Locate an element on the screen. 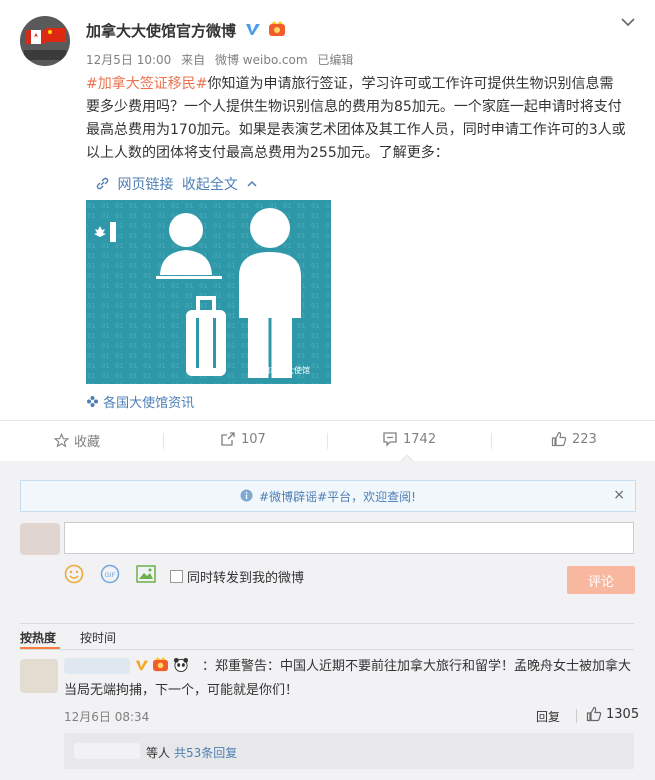 The image size is (655, 780). like-count: 223 is located at coordinates (584, 439).